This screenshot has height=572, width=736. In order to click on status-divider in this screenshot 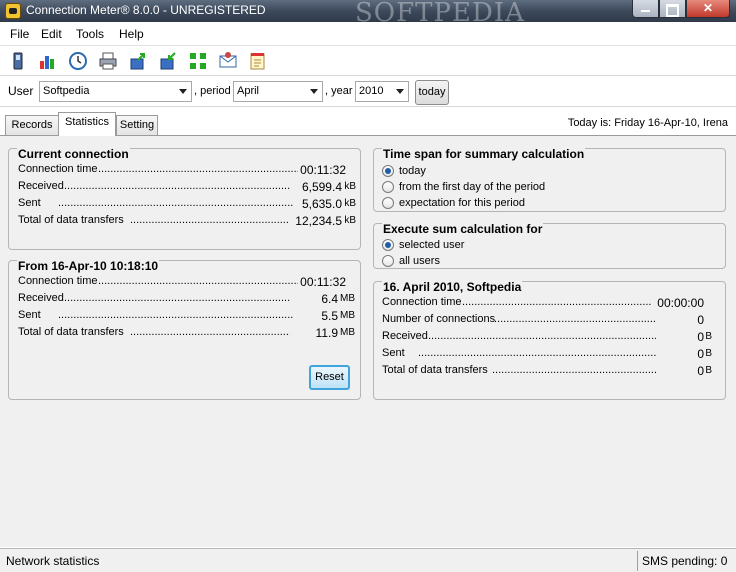, I will do `click(637, 561)`.